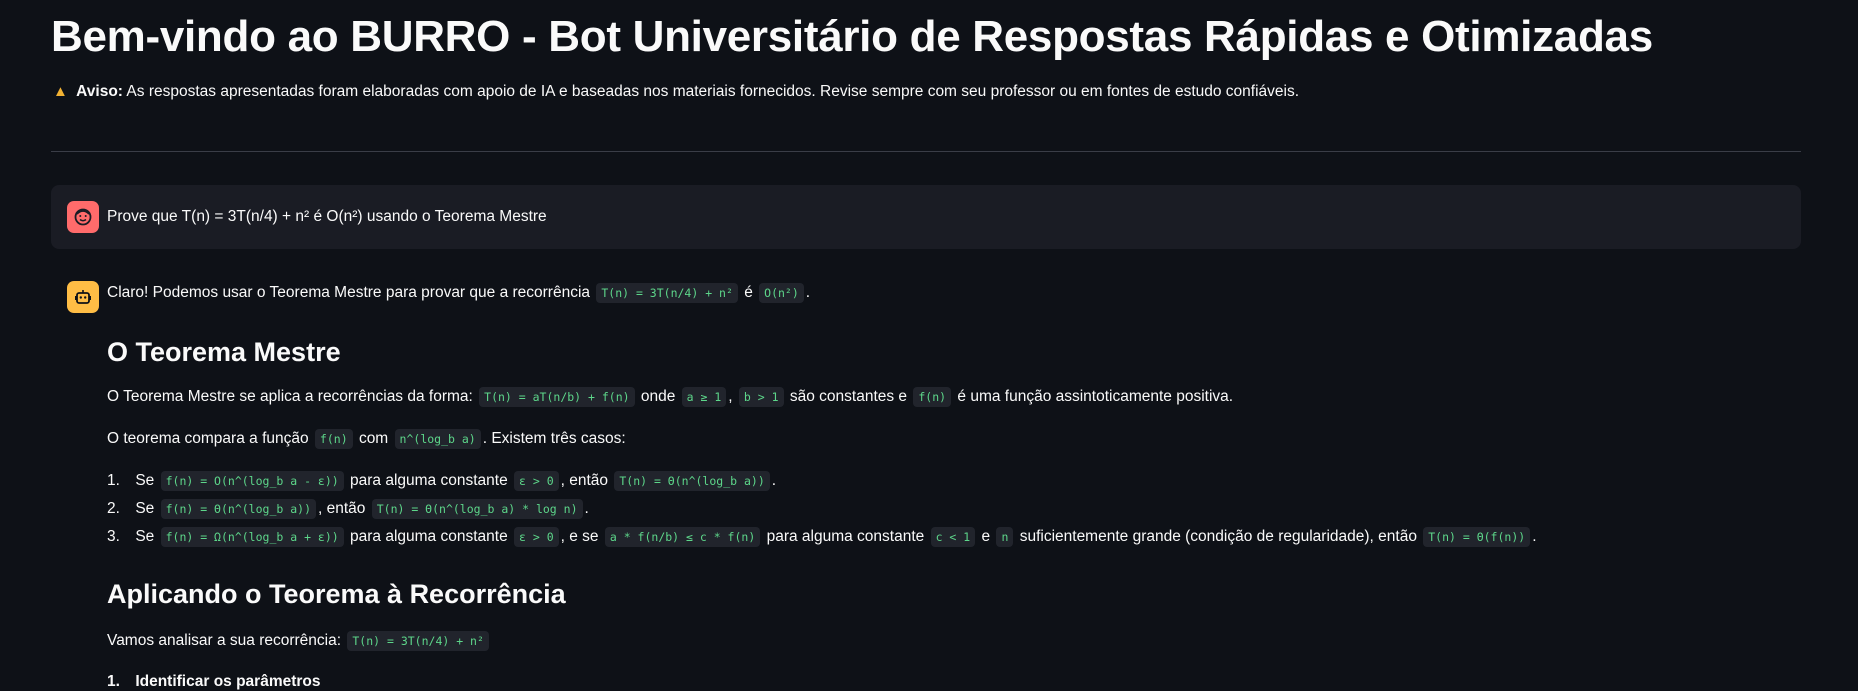 This screenshot has width=1858, height=691. What do you see at coordinates (224, 352) in the screenshot?
I see `section-title-teorema-mestre: O Teorema Mestre` at bounding box center [224, 352].